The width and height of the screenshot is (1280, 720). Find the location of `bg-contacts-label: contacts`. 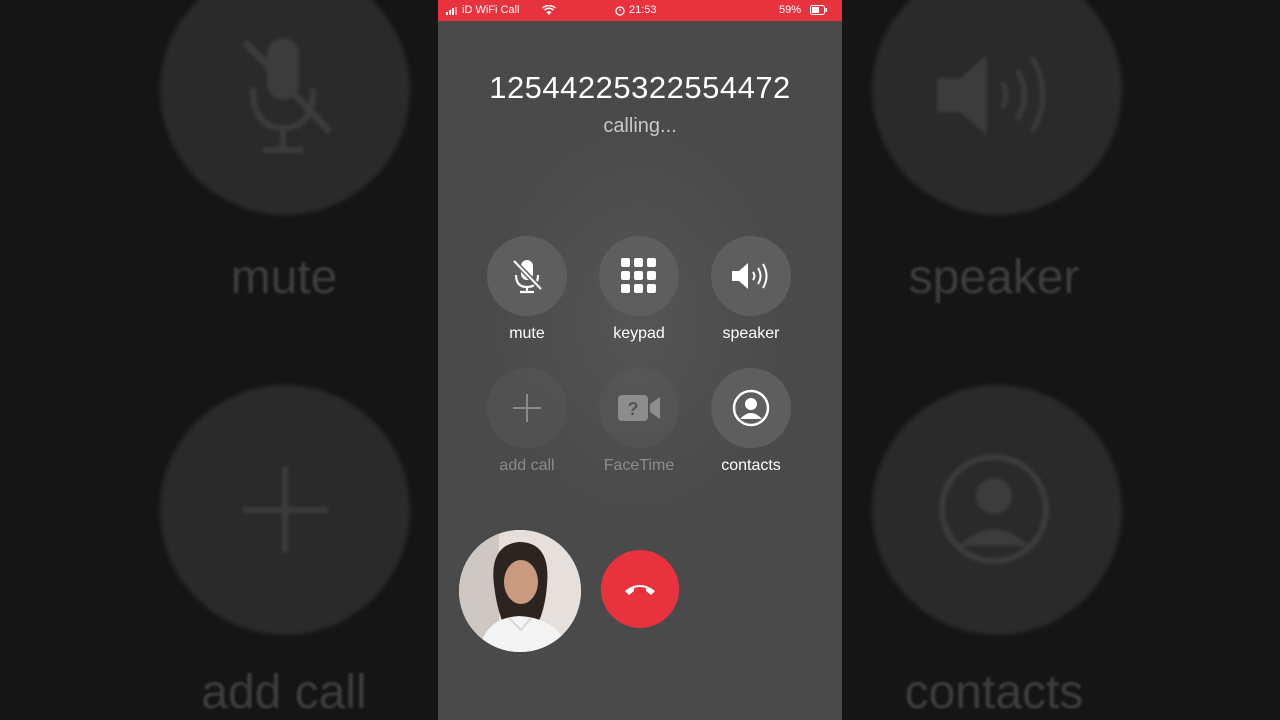

bg-contacts-label: contacts is located at coordinates (994, 692).